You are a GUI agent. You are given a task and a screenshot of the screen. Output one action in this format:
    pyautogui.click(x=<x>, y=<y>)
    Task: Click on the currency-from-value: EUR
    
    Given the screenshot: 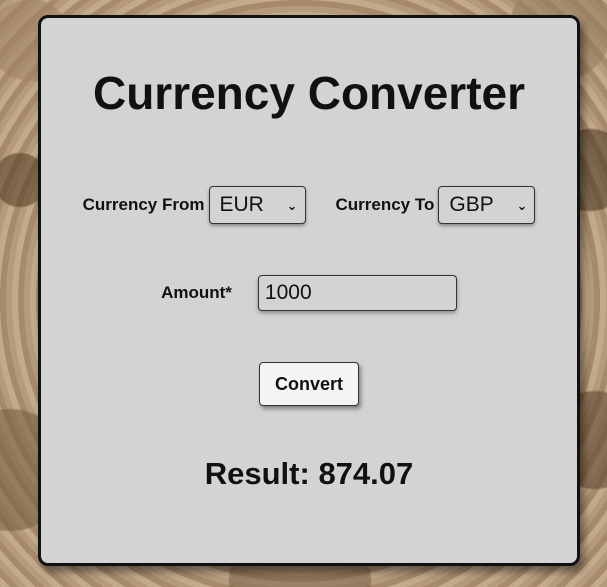 What is the action you would take?
    pyautogui.click(x=241, y=204)
    